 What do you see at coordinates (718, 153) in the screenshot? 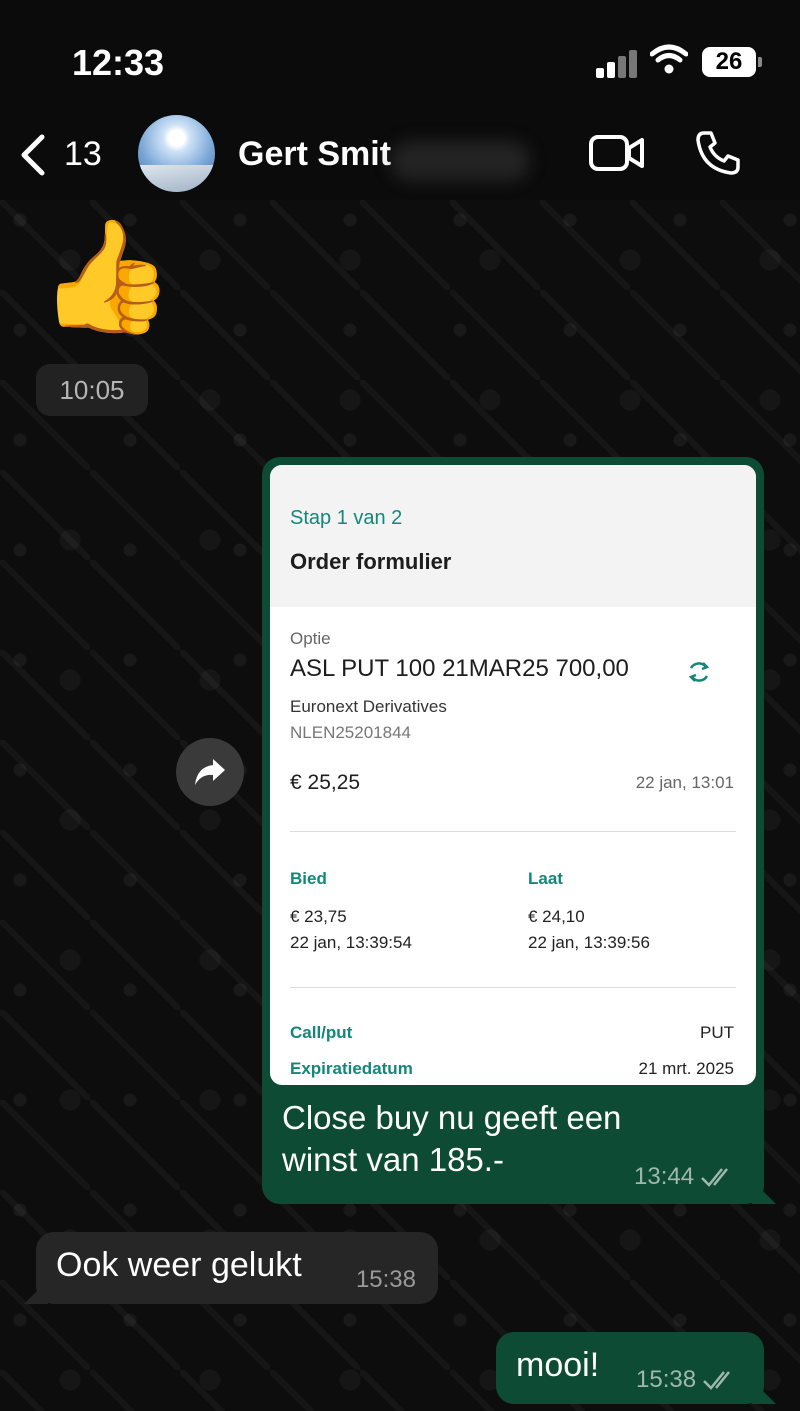
I see `phone-icon` at bounding box center [718, 153].